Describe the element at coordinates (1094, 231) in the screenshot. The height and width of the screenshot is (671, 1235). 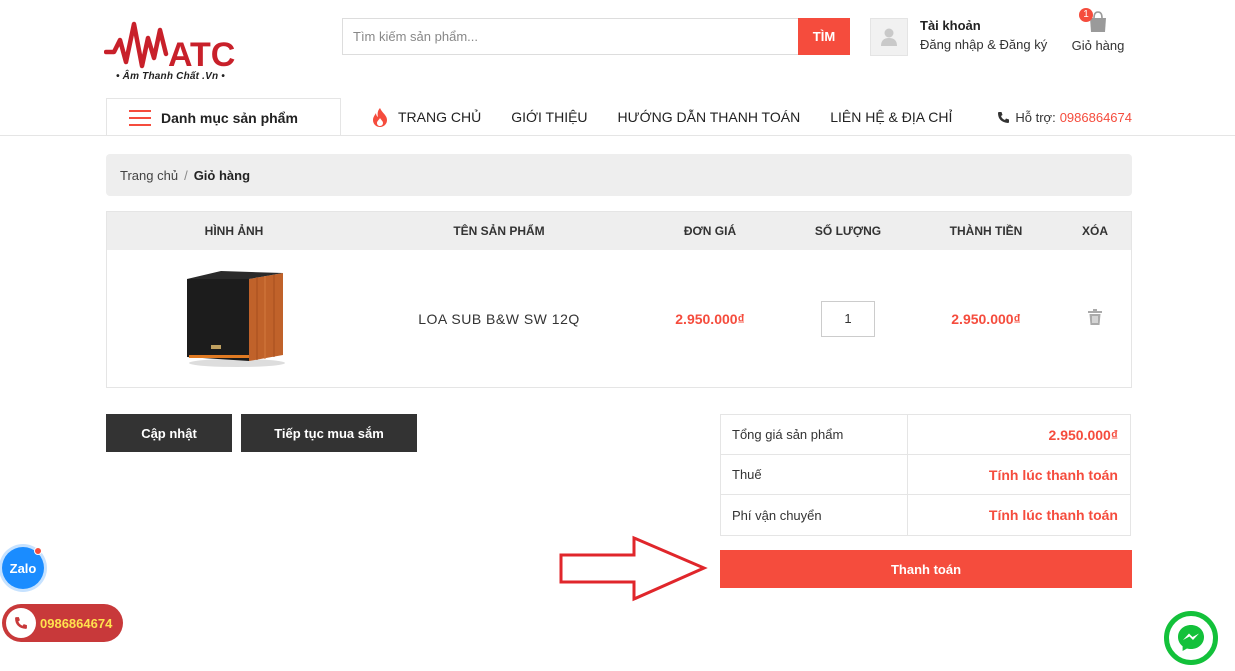
I see `column-header-delete: XÓA` at that location.